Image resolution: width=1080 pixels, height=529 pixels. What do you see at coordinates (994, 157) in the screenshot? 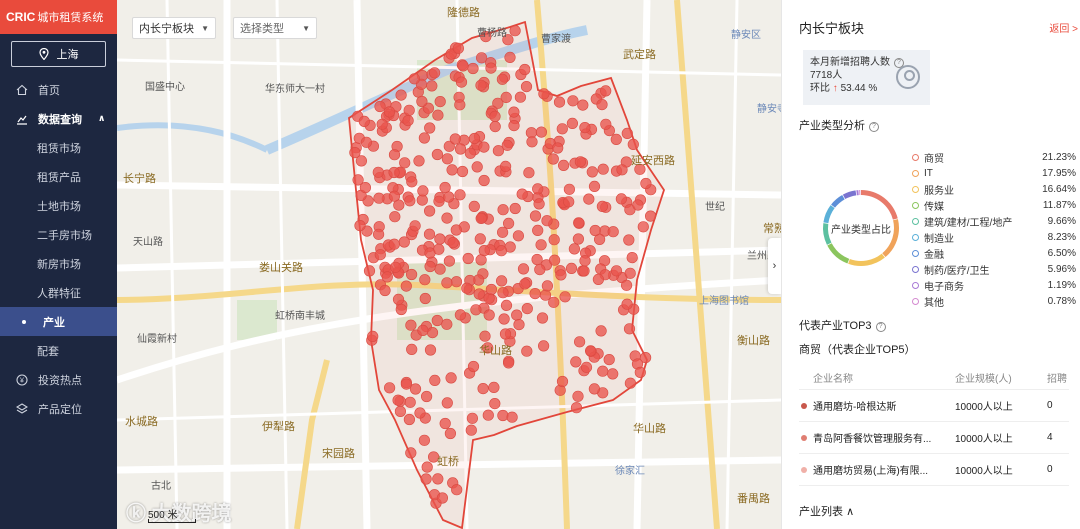
I see `legend-item: 商贸 21.23%` at bounding box center [994, 157].